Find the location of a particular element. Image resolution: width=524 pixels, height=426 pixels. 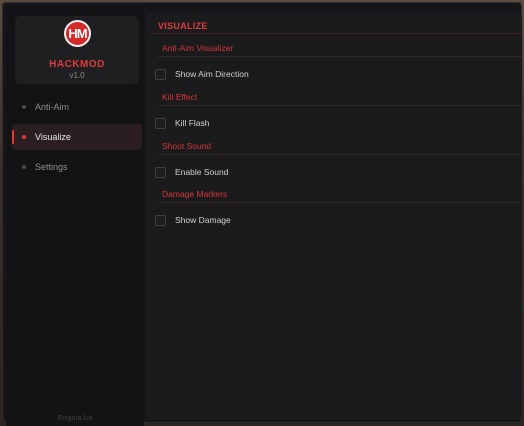

logo-icon: HM is located at coordinates (77, 33).